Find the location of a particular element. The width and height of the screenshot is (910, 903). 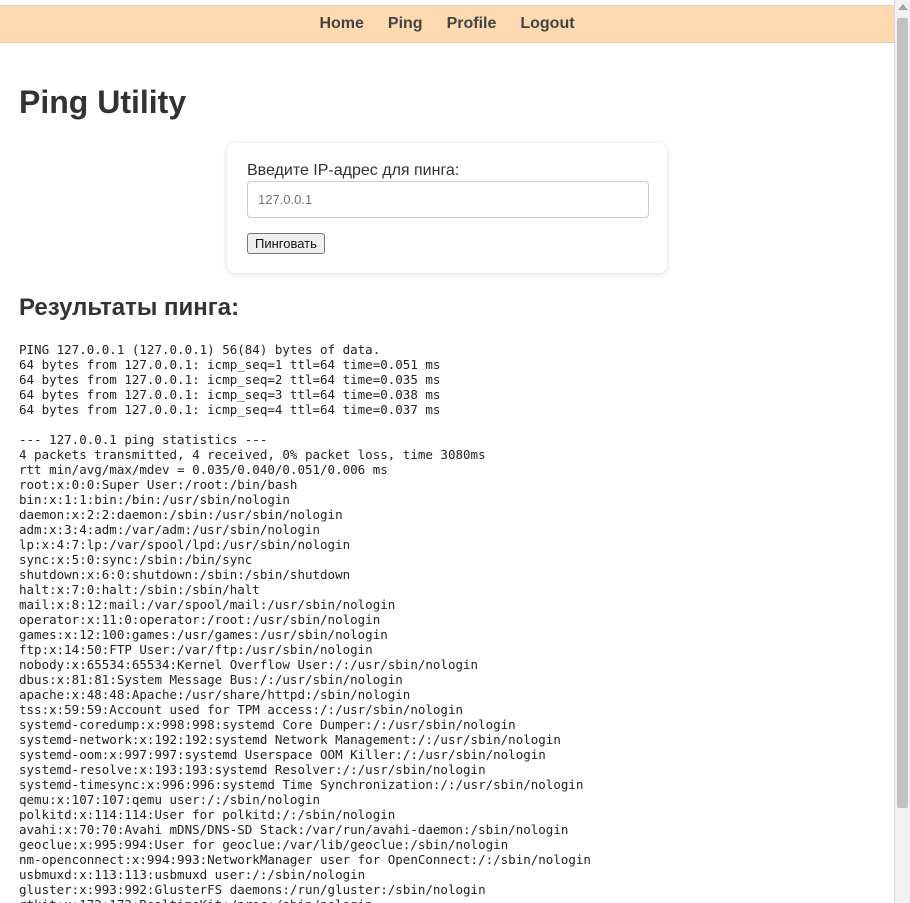

ping-form: Введите IP-адрес для пинга: Пинговать is located at coordinates (447, 208).